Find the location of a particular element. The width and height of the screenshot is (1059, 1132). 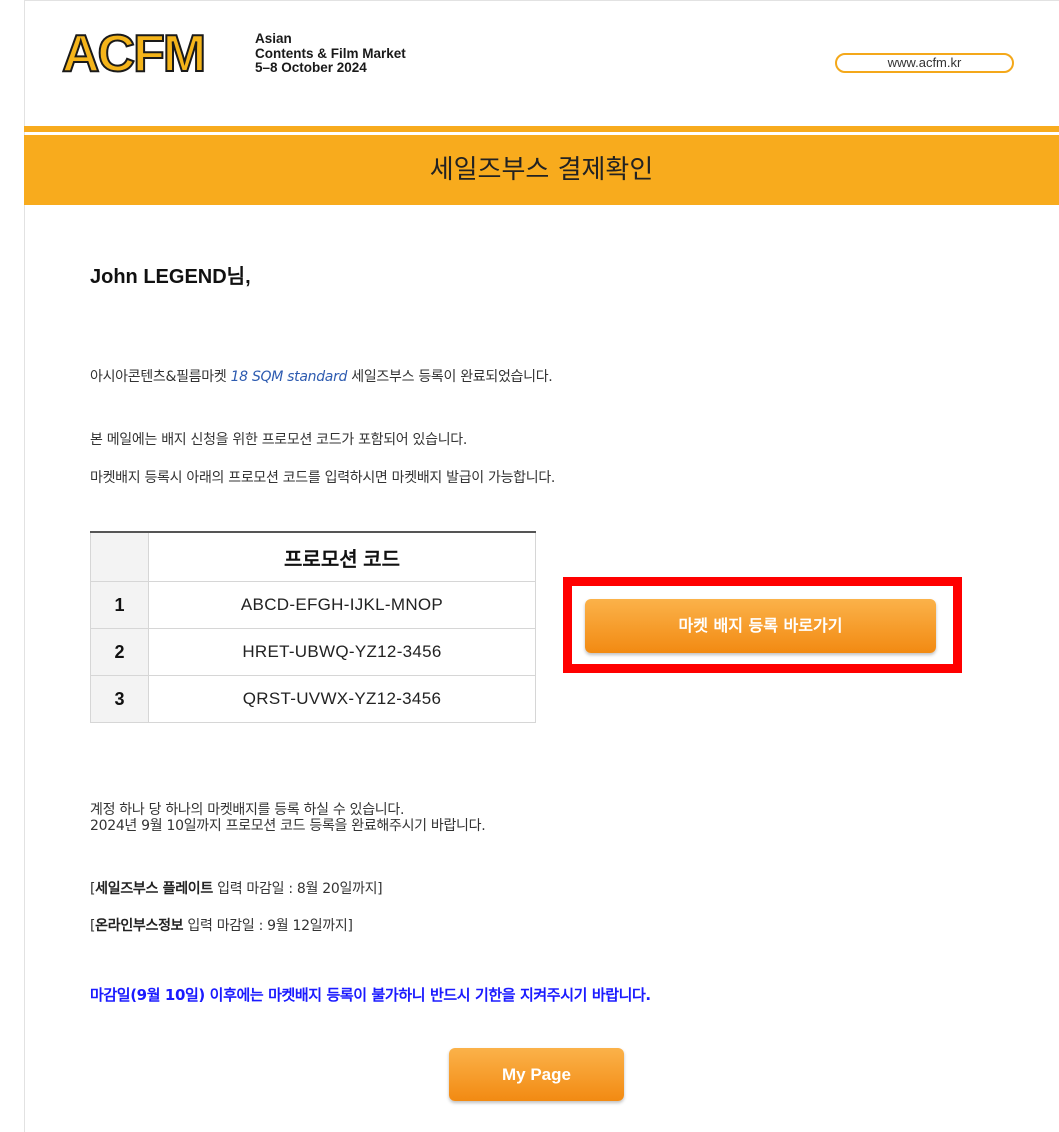

table-header-row: 프로모션 코드 is located at coordinates (313, 556).